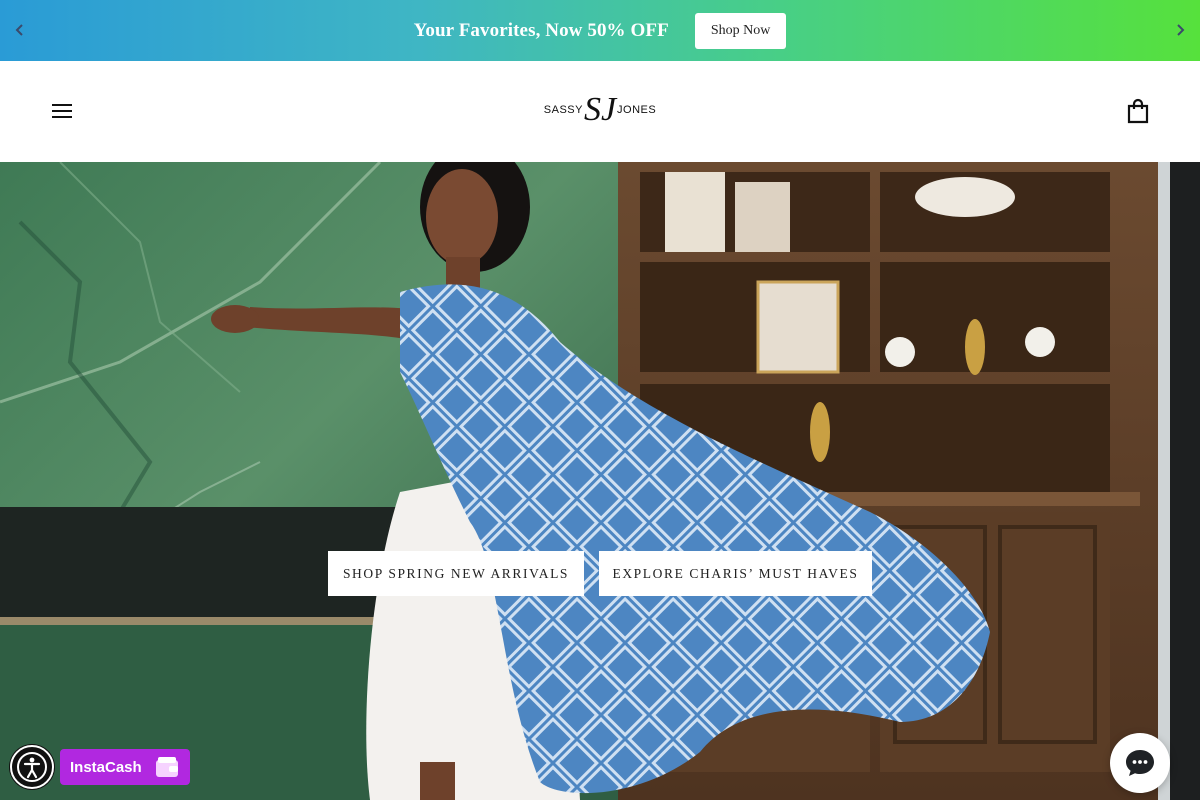  I want to click on site-header: SASSY SJ JONES, so click(600, 111).